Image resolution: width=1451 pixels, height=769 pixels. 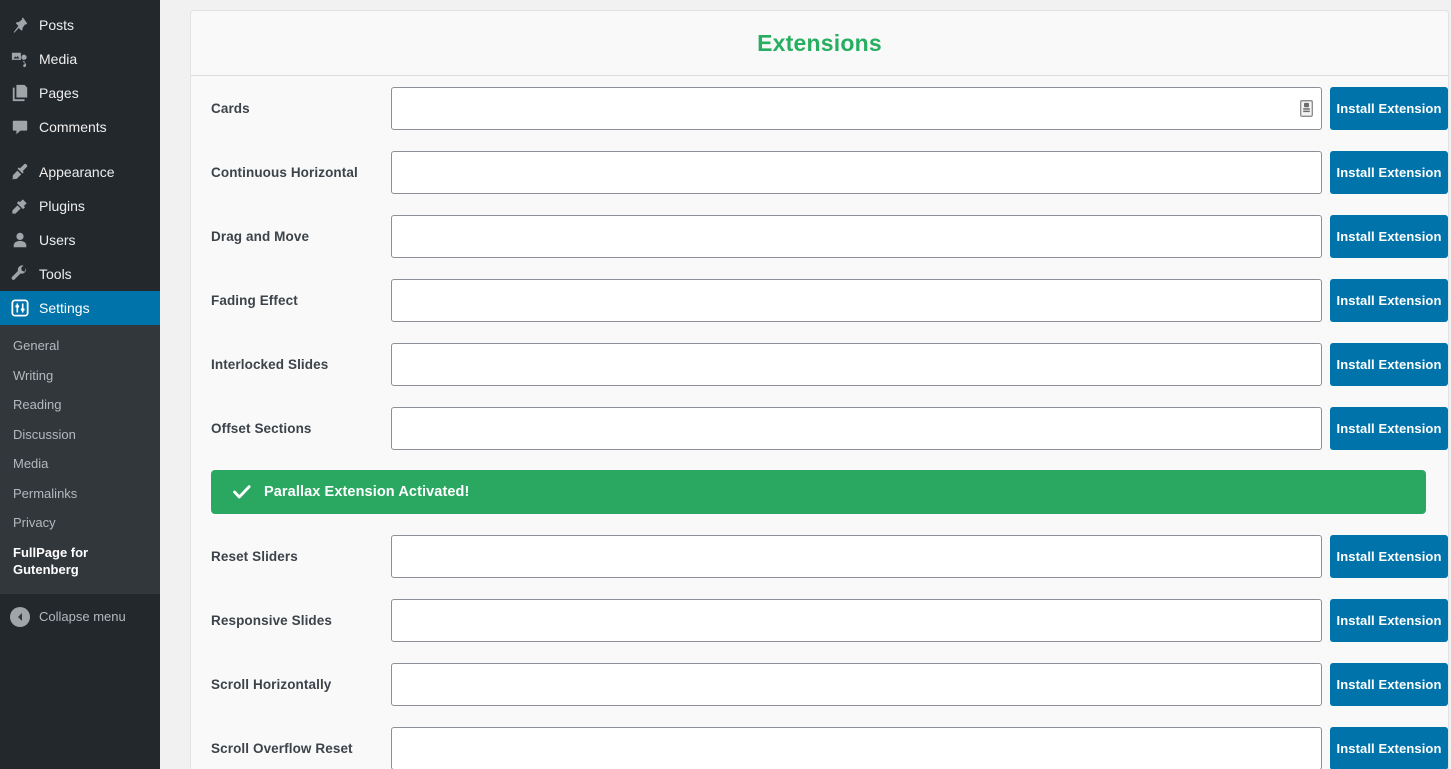 I want to click on collapse-menu-button: Collapse menu, so click(x=80, y=617).